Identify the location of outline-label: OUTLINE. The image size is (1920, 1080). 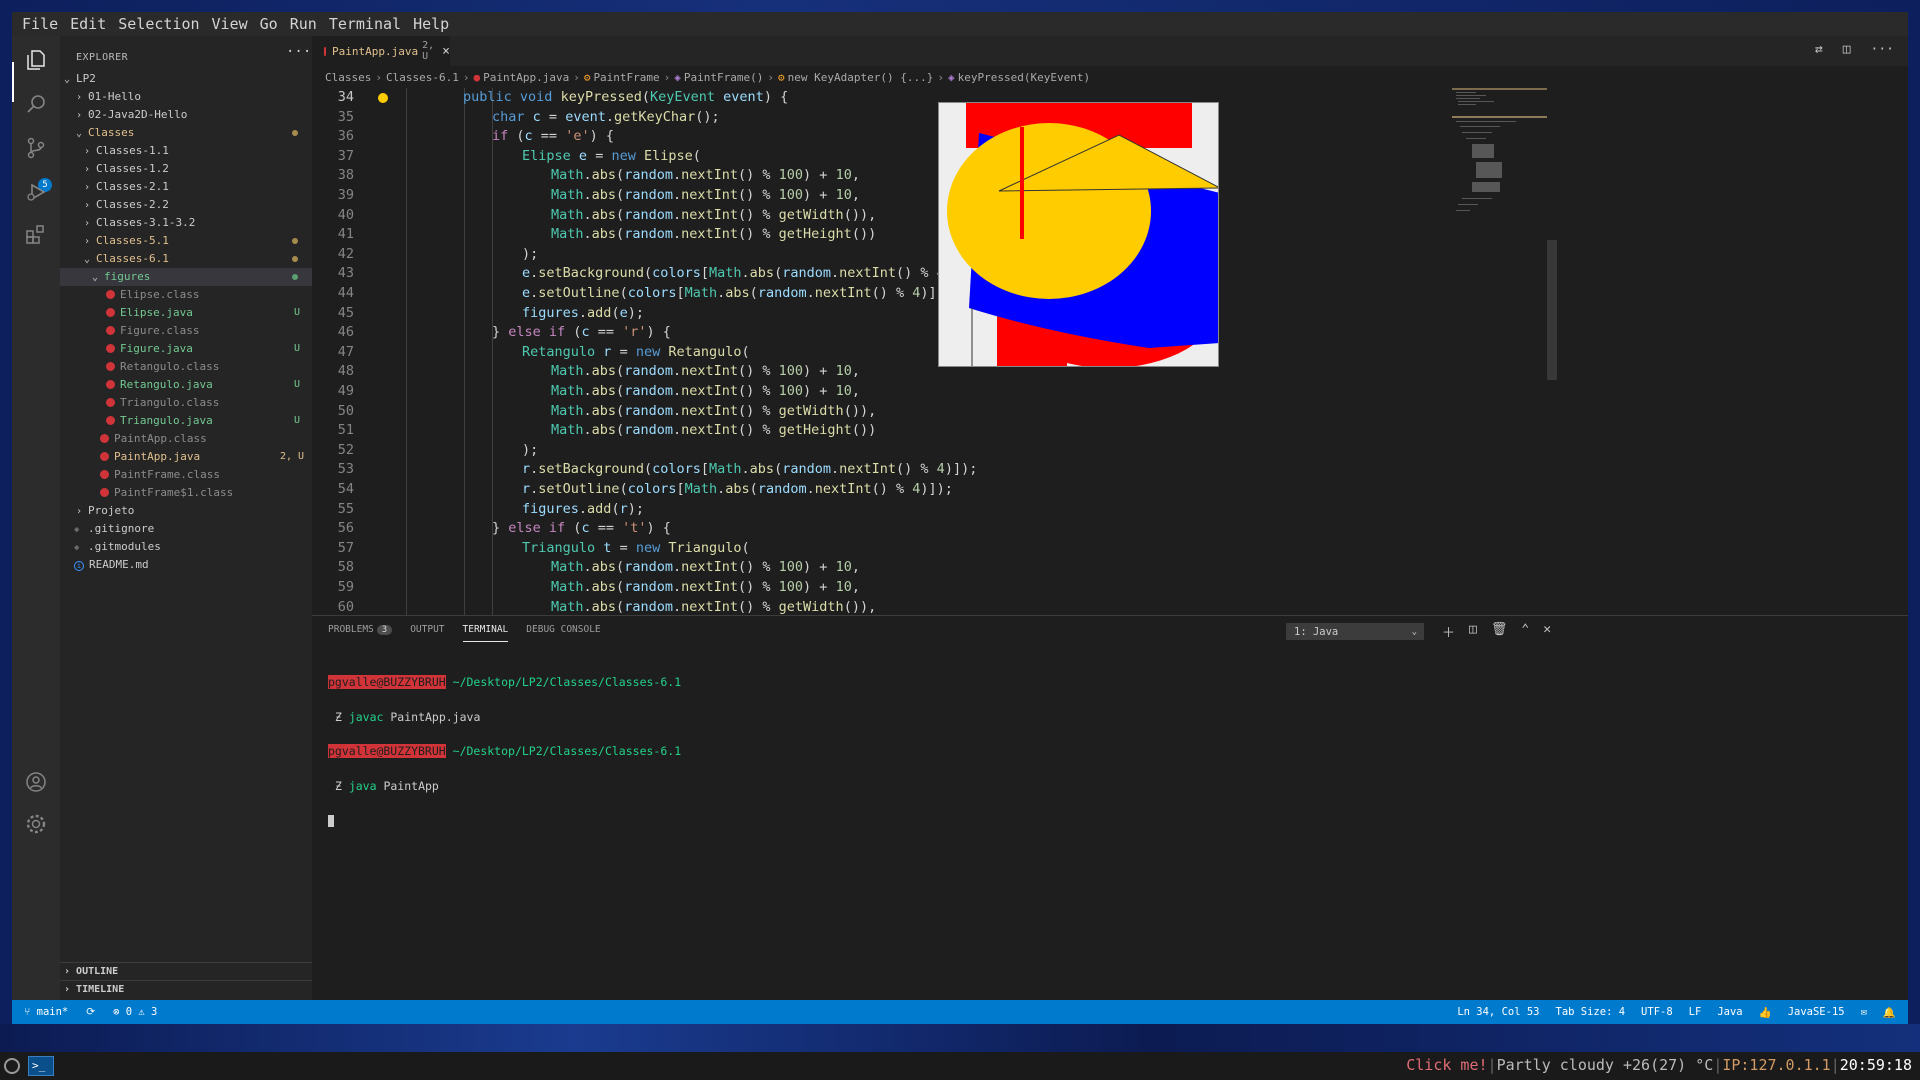
(97, 971).